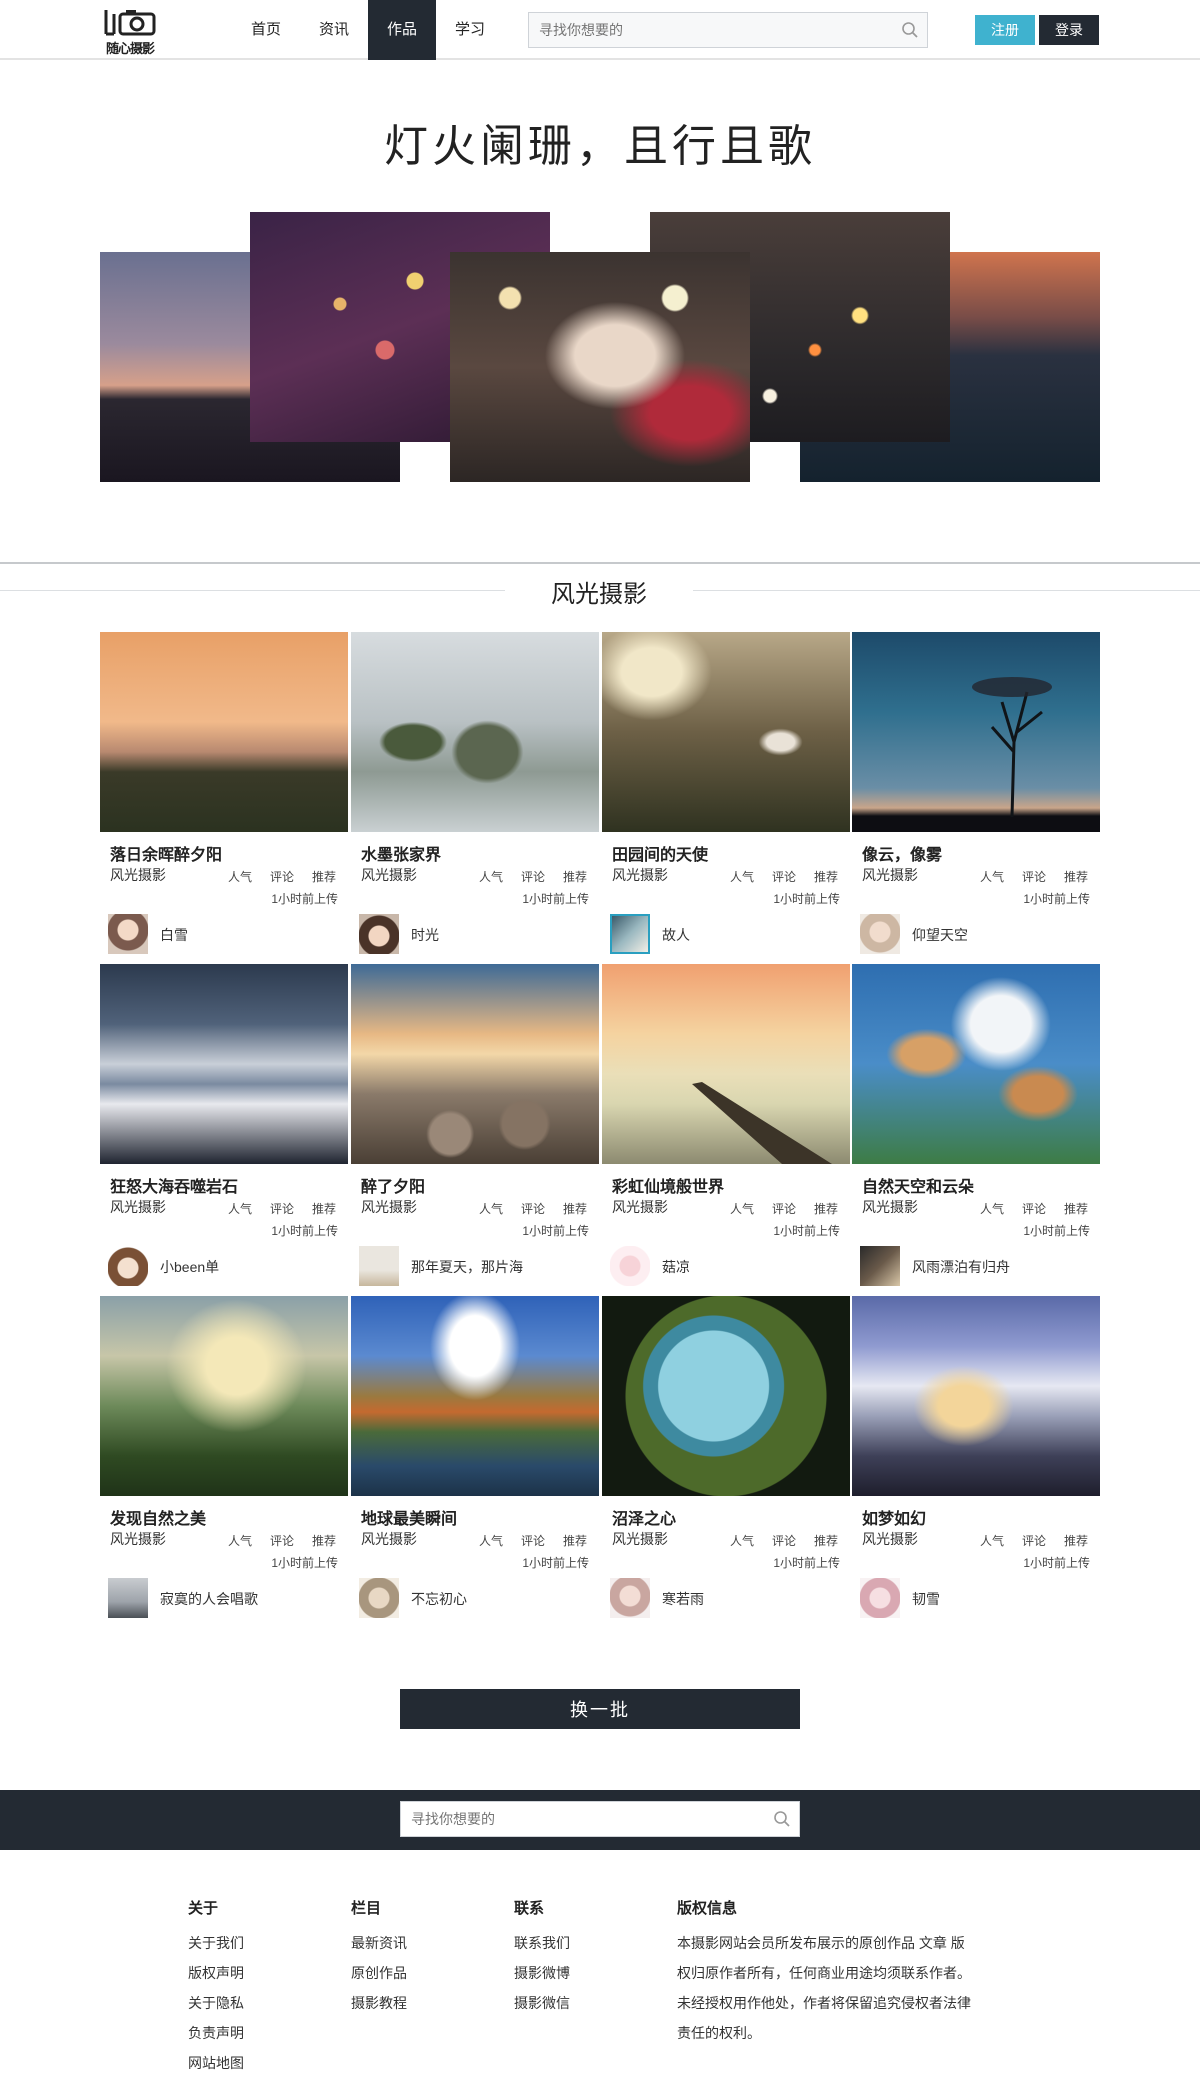  I want to click on author-name: 白雪, so click(174, 935).